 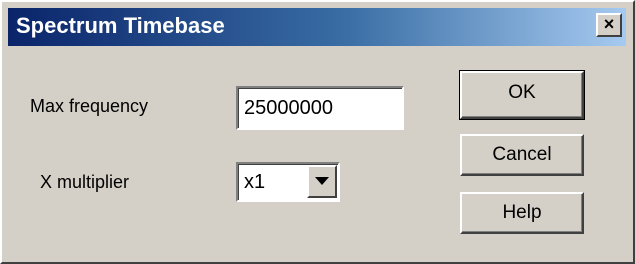 I want to click on max-frequency-label: Max frequency, so click(x=89, y=106).